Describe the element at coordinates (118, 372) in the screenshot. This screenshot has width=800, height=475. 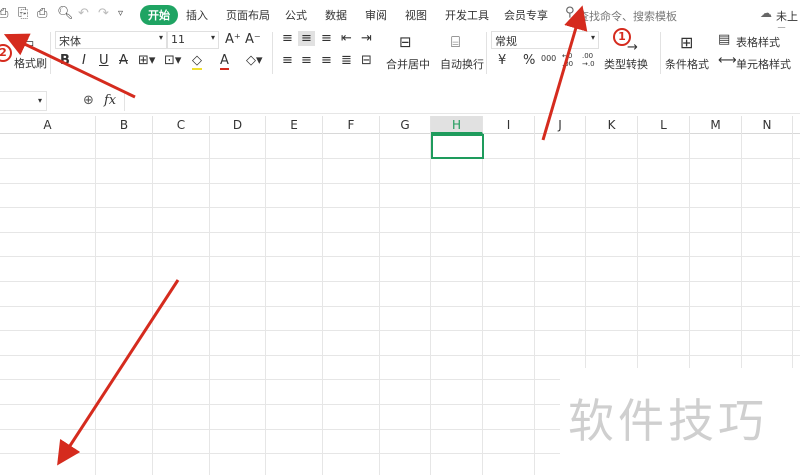
I see `arrow-to-bottom` at that location.